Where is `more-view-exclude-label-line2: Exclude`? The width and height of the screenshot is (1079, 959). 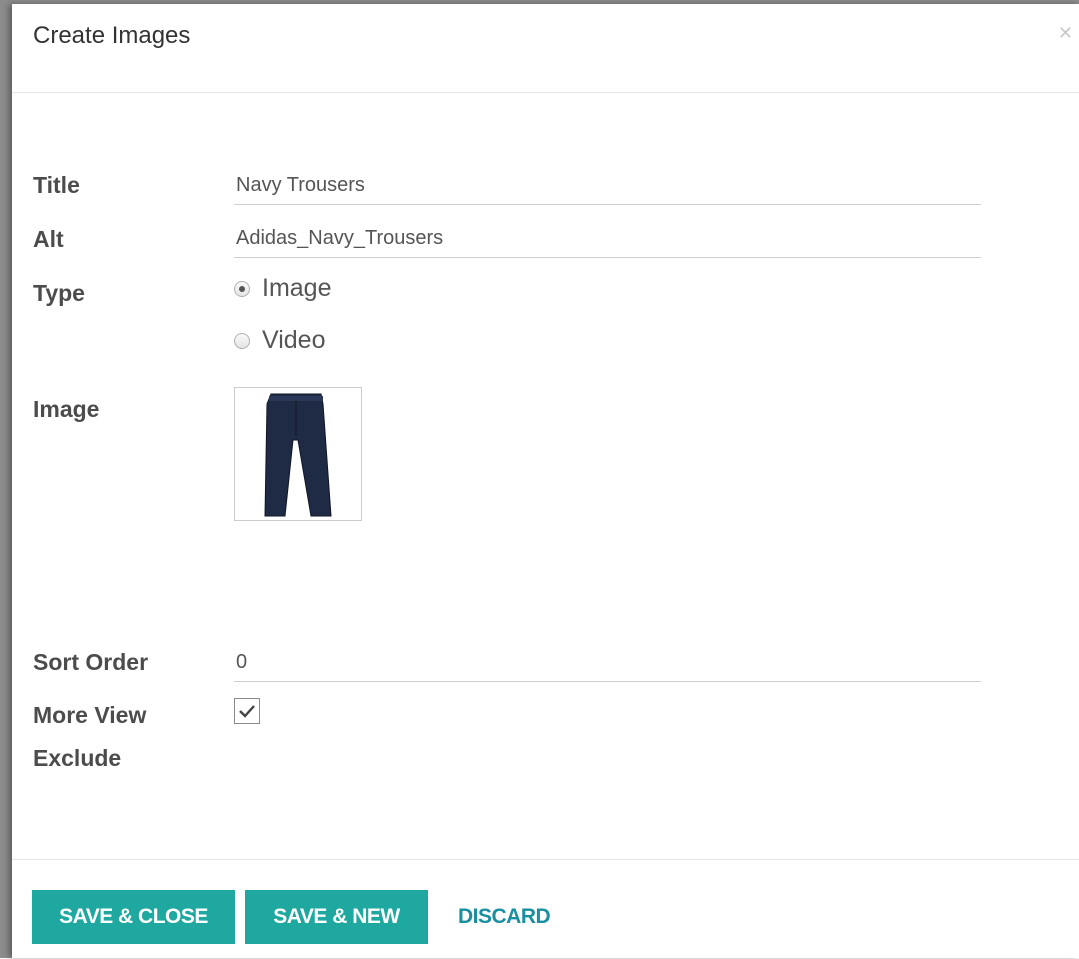
more-view-exclude-label-line2: Exclude is located at coordinates (77, 758).